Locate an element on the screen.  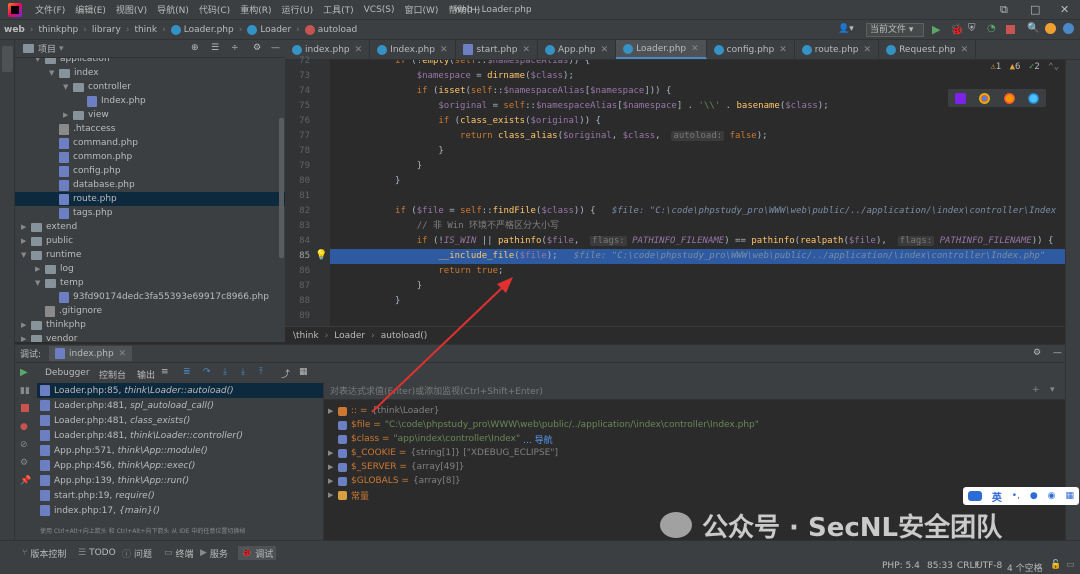
services-tool-button: ▶ 服务 is located at coordinates (214, 553).